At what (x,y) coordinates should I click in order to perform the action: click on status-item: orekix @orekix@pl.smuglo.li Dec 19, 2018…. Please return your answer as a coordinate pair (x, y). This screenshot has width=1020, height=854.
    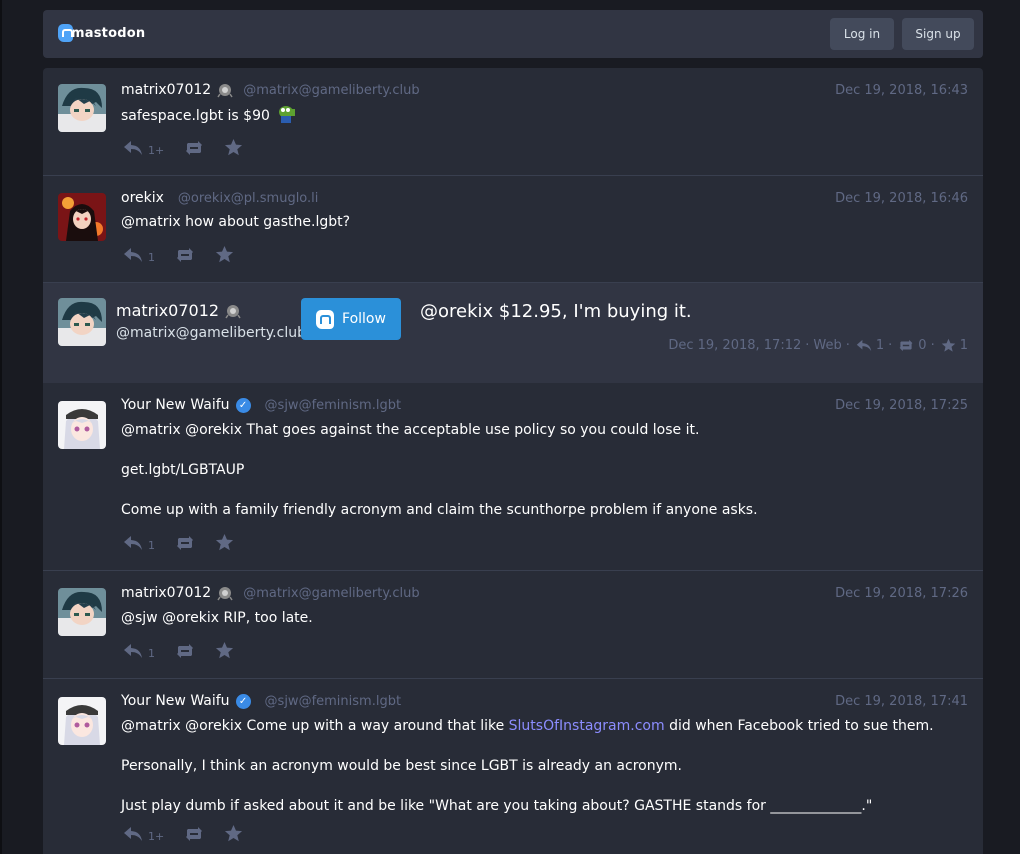
    Looking at the image, I should click on (513, 229).